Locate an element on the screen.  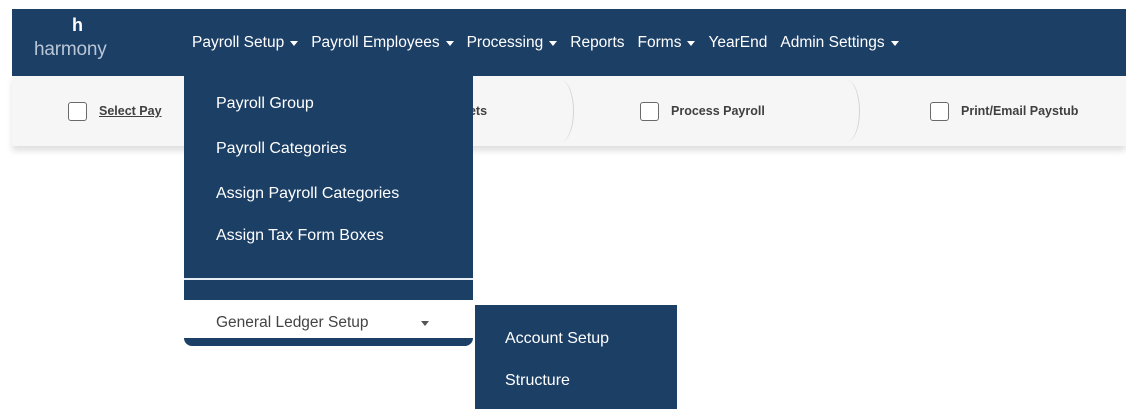
nav-processing: Processing is located at coordinates (512, 43).